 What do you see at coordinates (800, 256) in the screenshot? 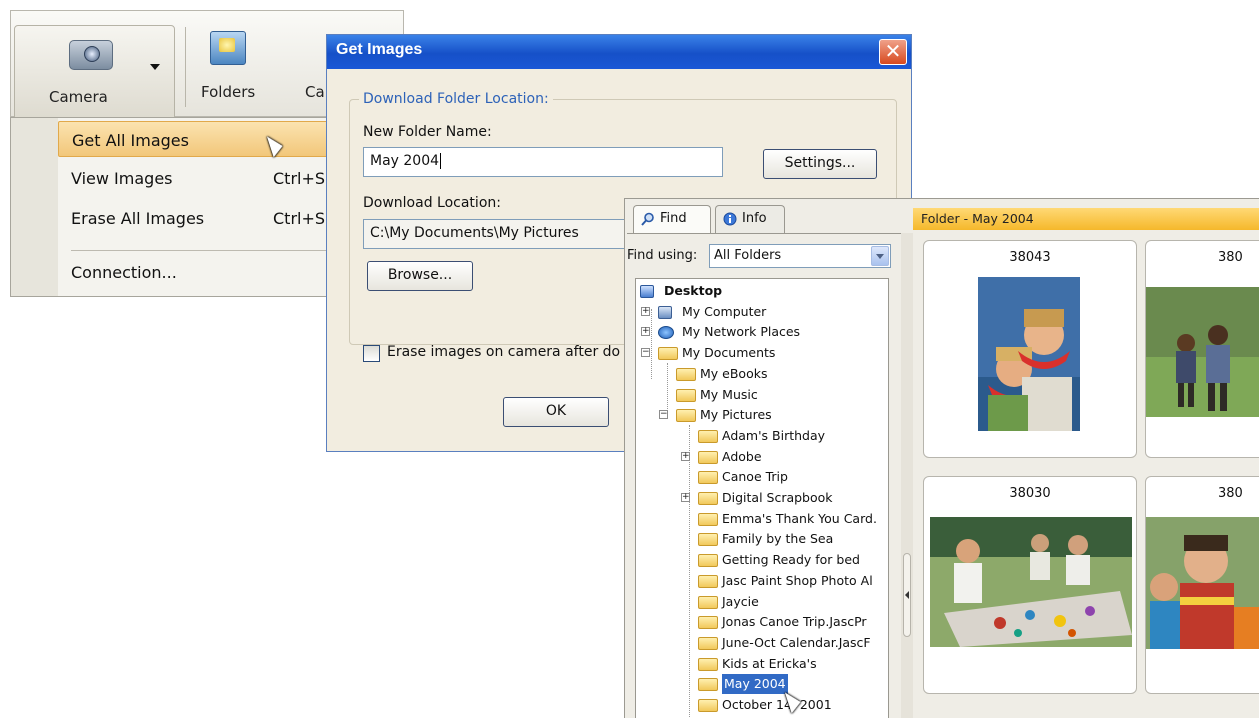
I see `find-using-select: All Folders` at bounding box center [800, 256].